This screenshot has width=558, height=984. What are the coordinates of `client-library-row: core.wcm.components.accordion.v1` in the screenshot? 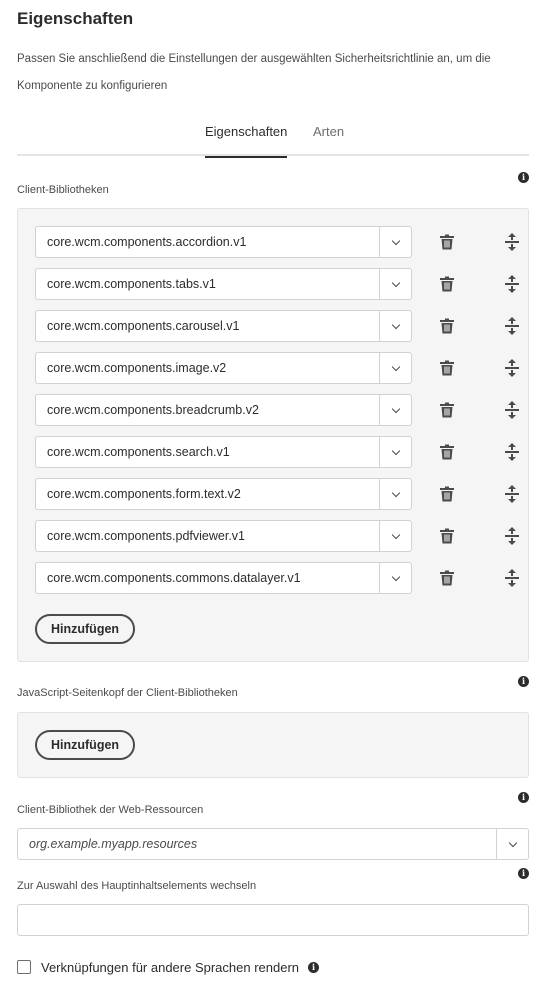 It's located at (277, 242).